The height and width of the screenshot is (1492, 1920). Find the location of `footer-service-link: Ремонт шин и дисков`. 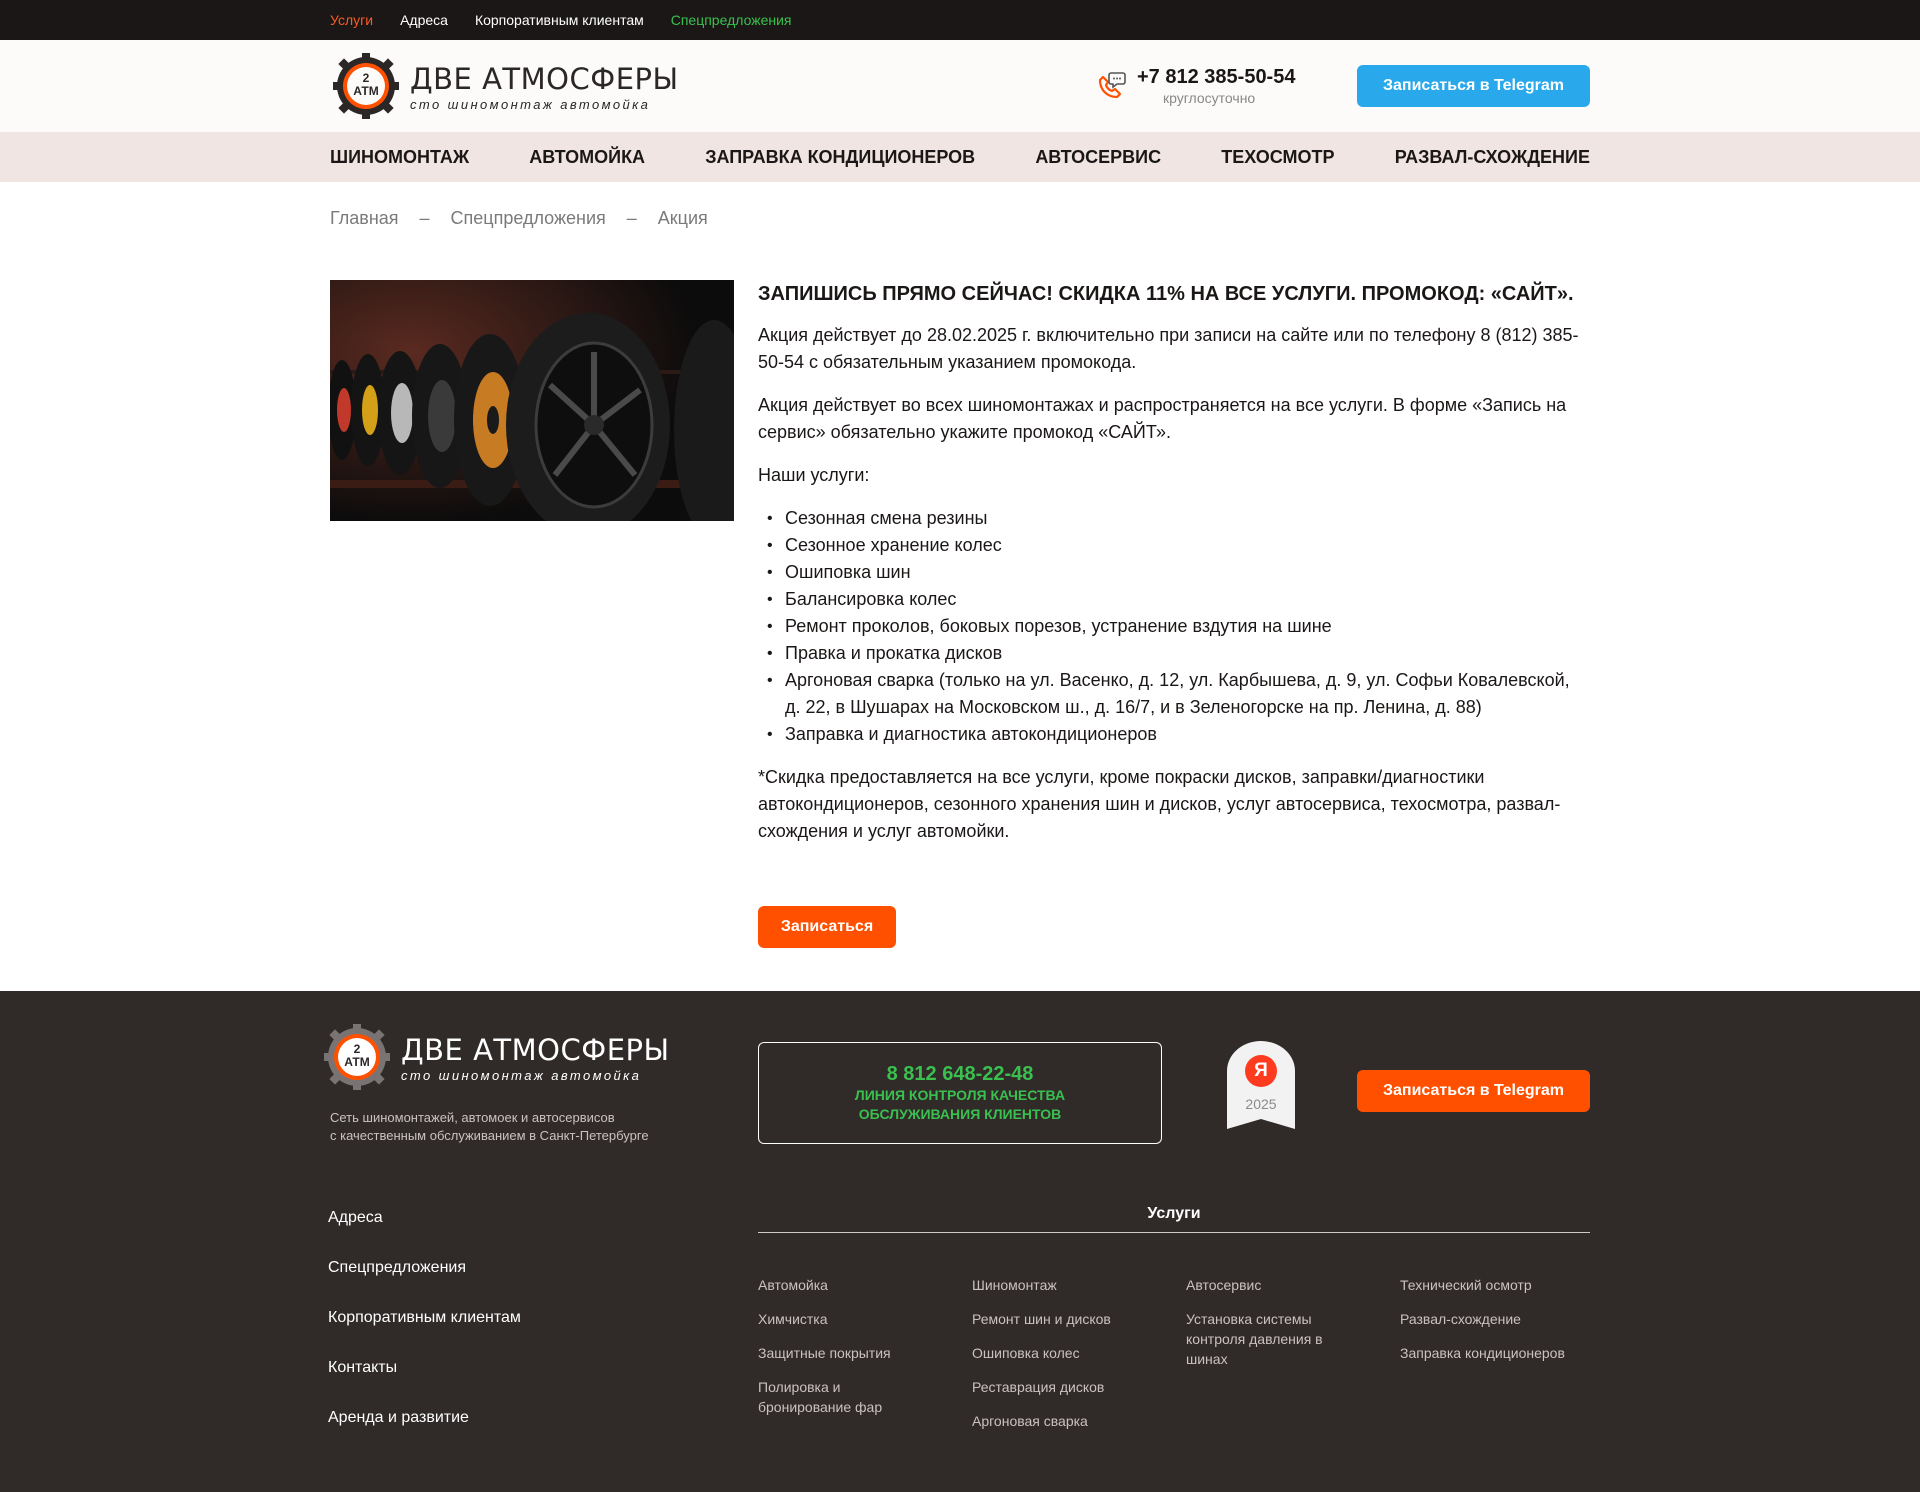

footer-service-link: Ремонт шин и дисков is located at coordinates (1057, 1319).